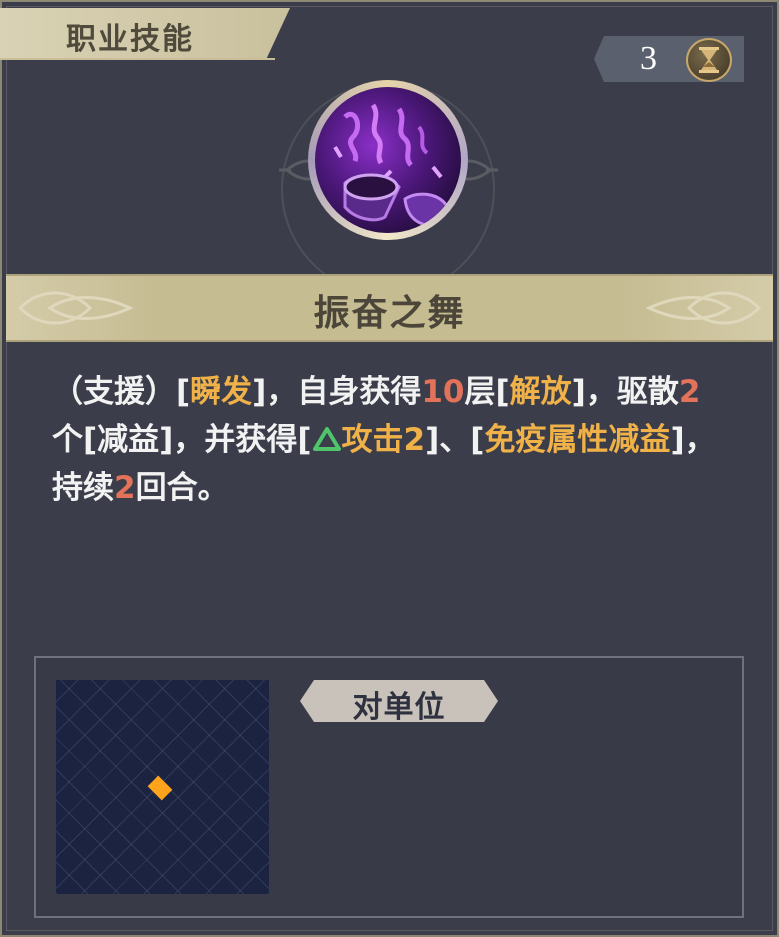 The height and width of the screenshot is (937, 779). Describe the element at coordinates (389, 341) in the screenshot. I see `banner-bottom-line` at that location.